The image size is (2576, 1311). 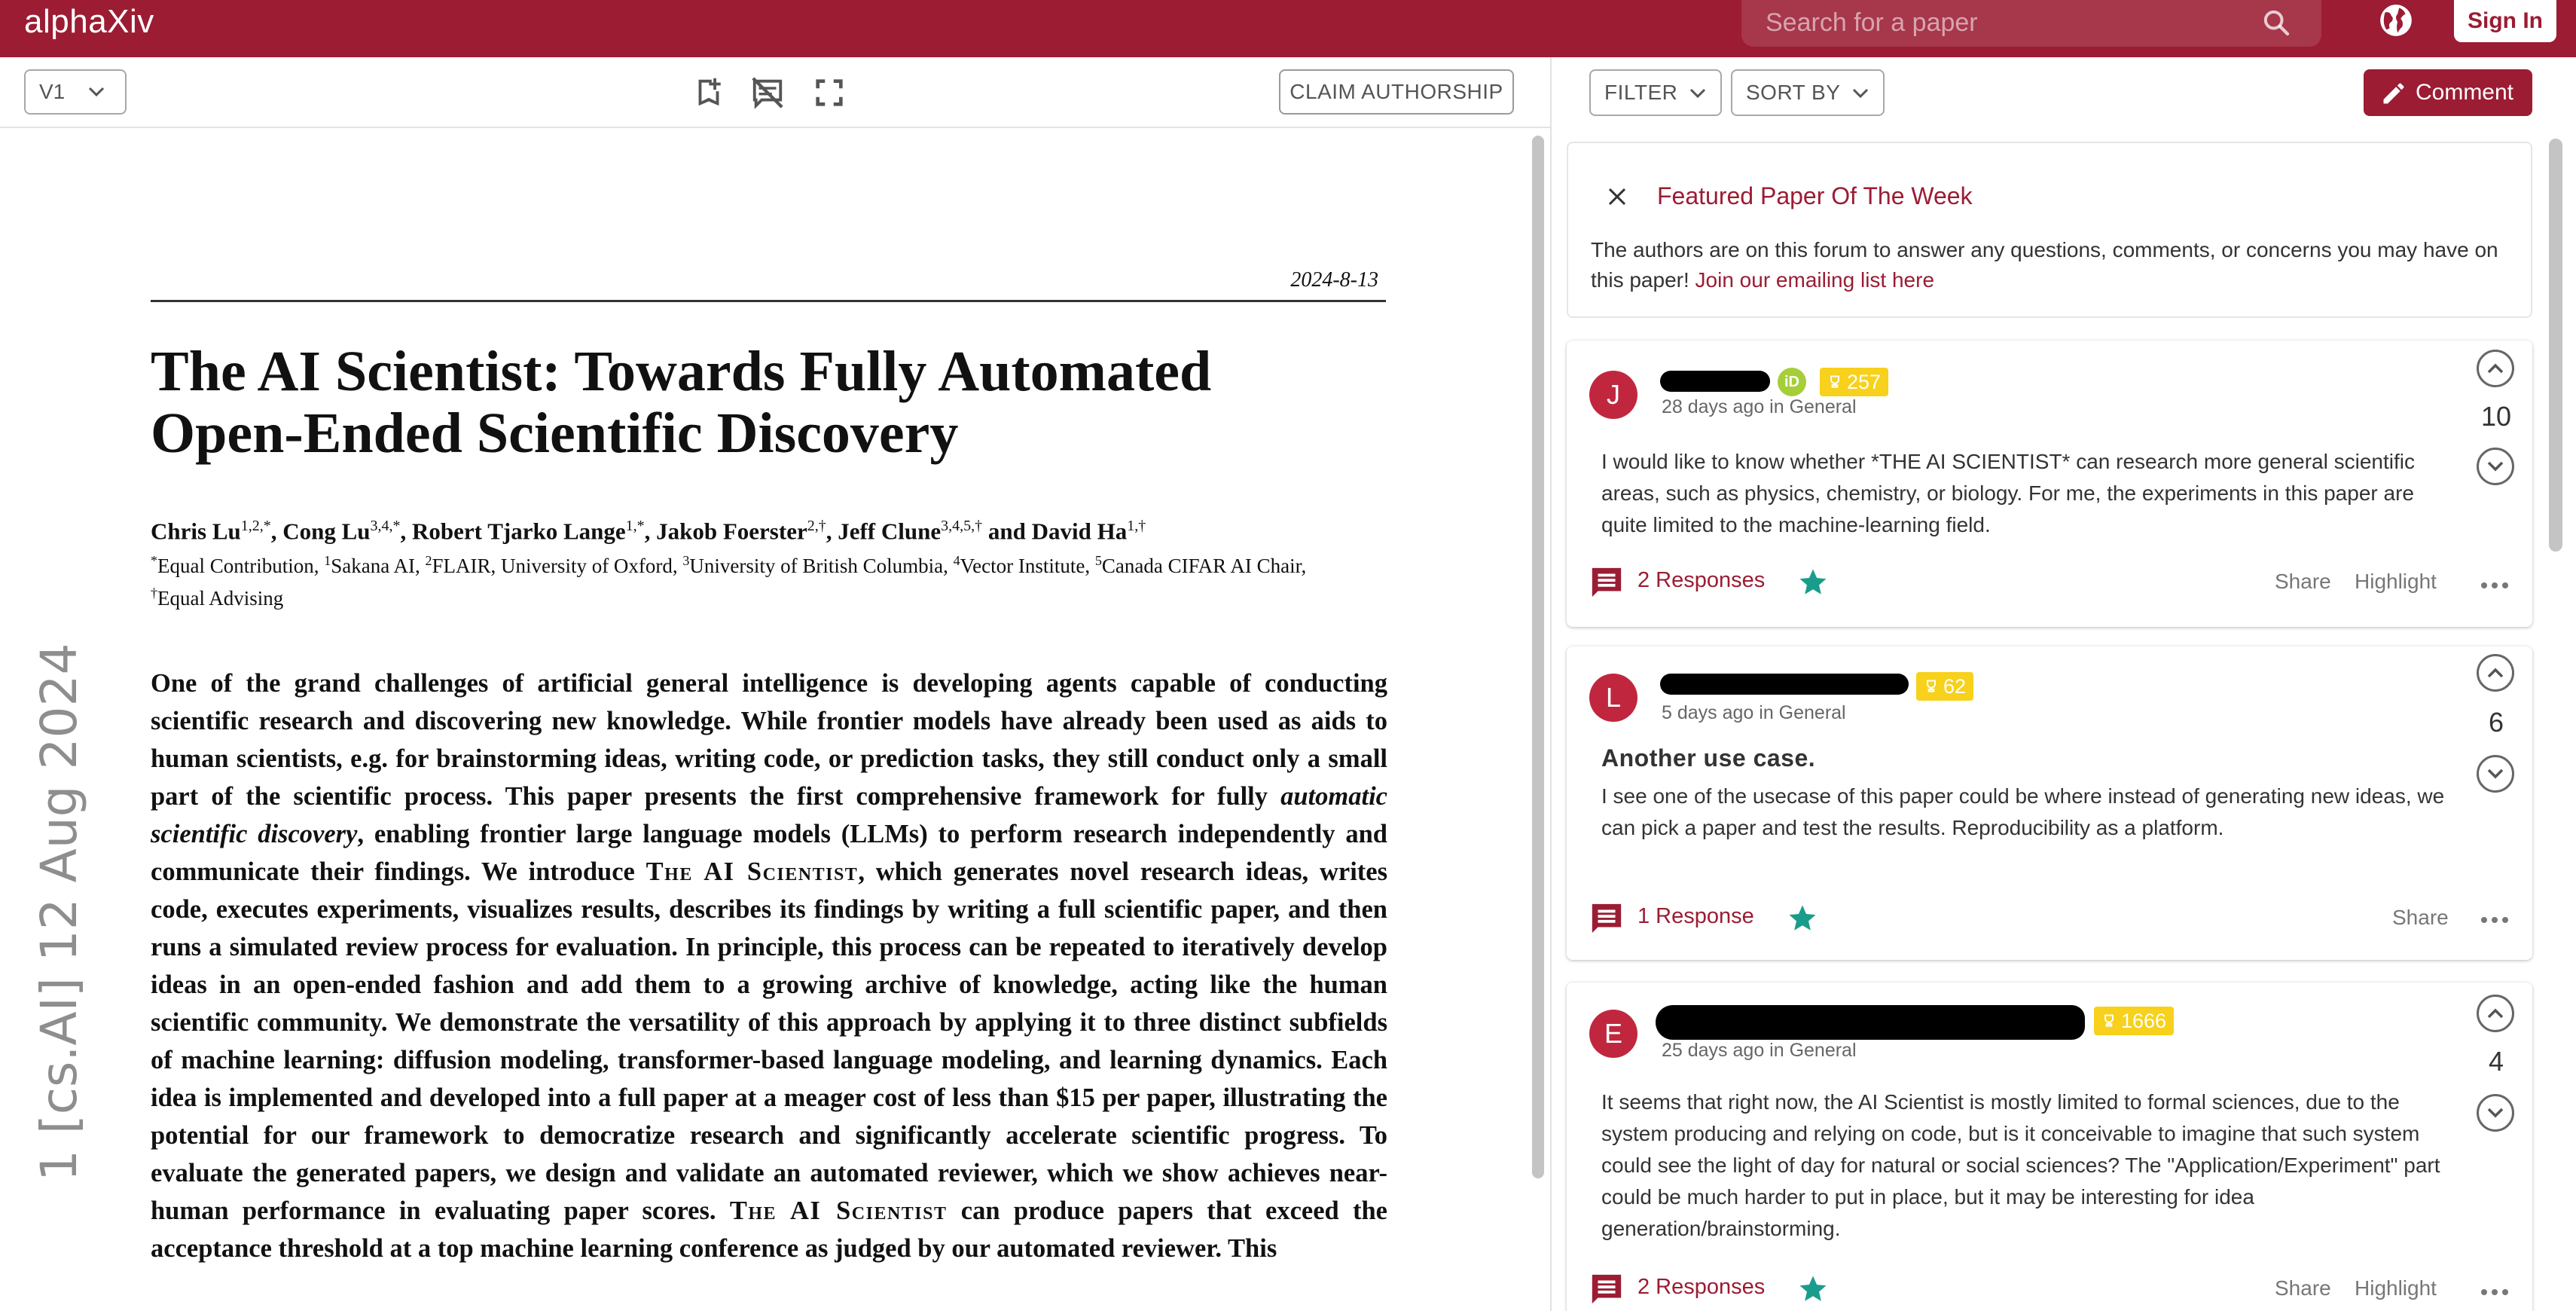 I want to click on comment-meta: 5 days ago in General, so click(x=1754, y=712).